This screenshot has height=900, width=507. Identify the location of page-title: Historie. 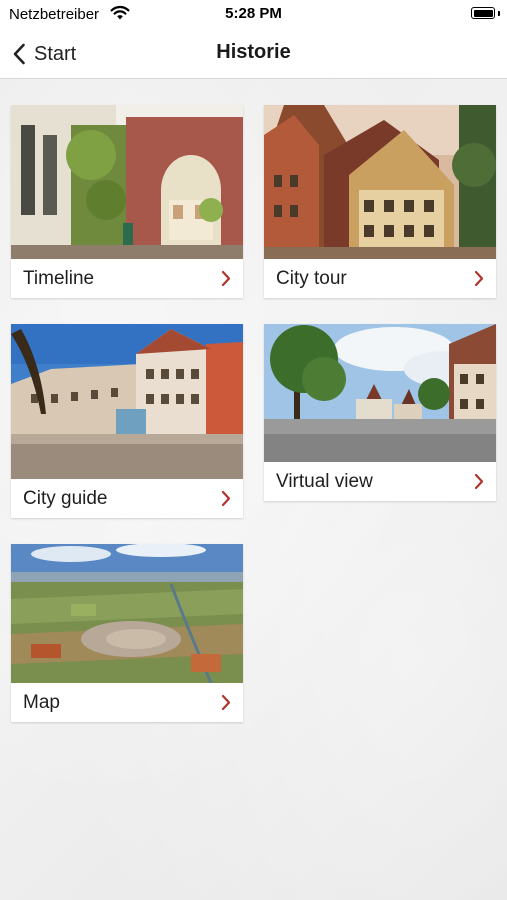
(253, 52).